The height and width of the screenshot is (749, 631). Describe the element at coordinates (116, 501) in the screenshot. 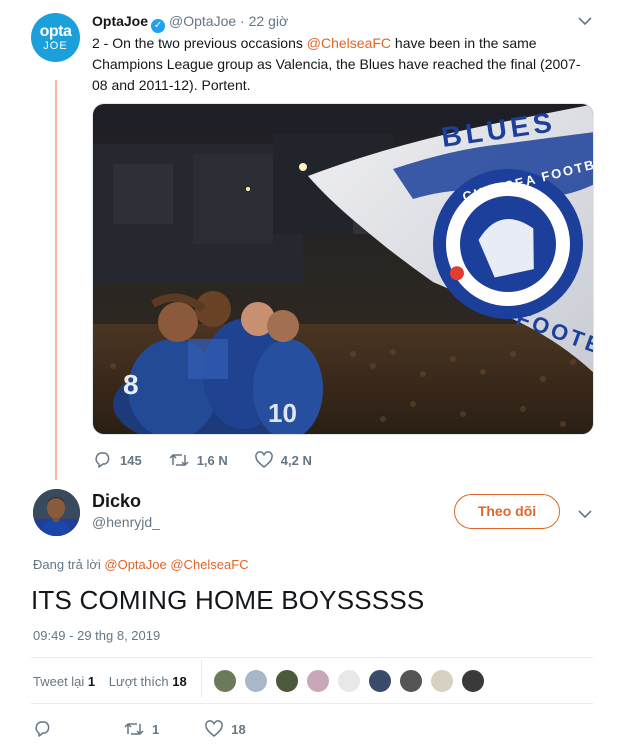

I see `reply-author-name: Dicko` at that location.